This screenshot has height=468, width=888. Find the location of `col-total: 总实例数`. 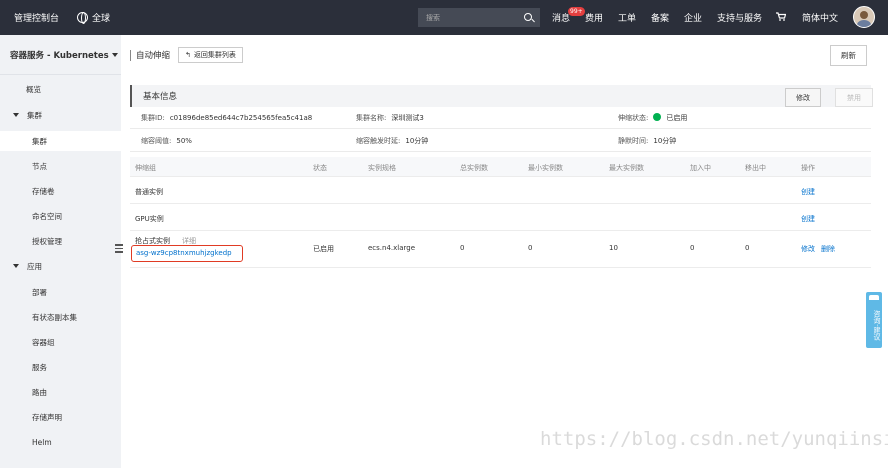

col-total: 总实例数 is located at coordinates (474, 168).